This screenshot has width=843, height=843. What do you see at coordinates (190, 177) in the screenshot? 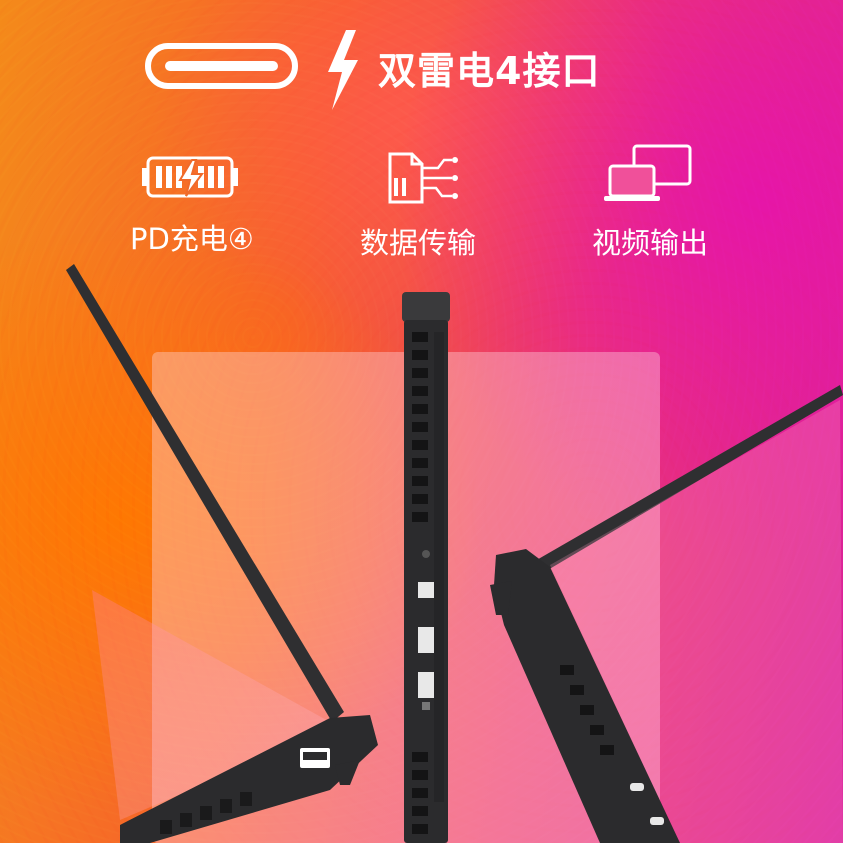
I see `battery-charging-icon` at bounding box center [190, 177].